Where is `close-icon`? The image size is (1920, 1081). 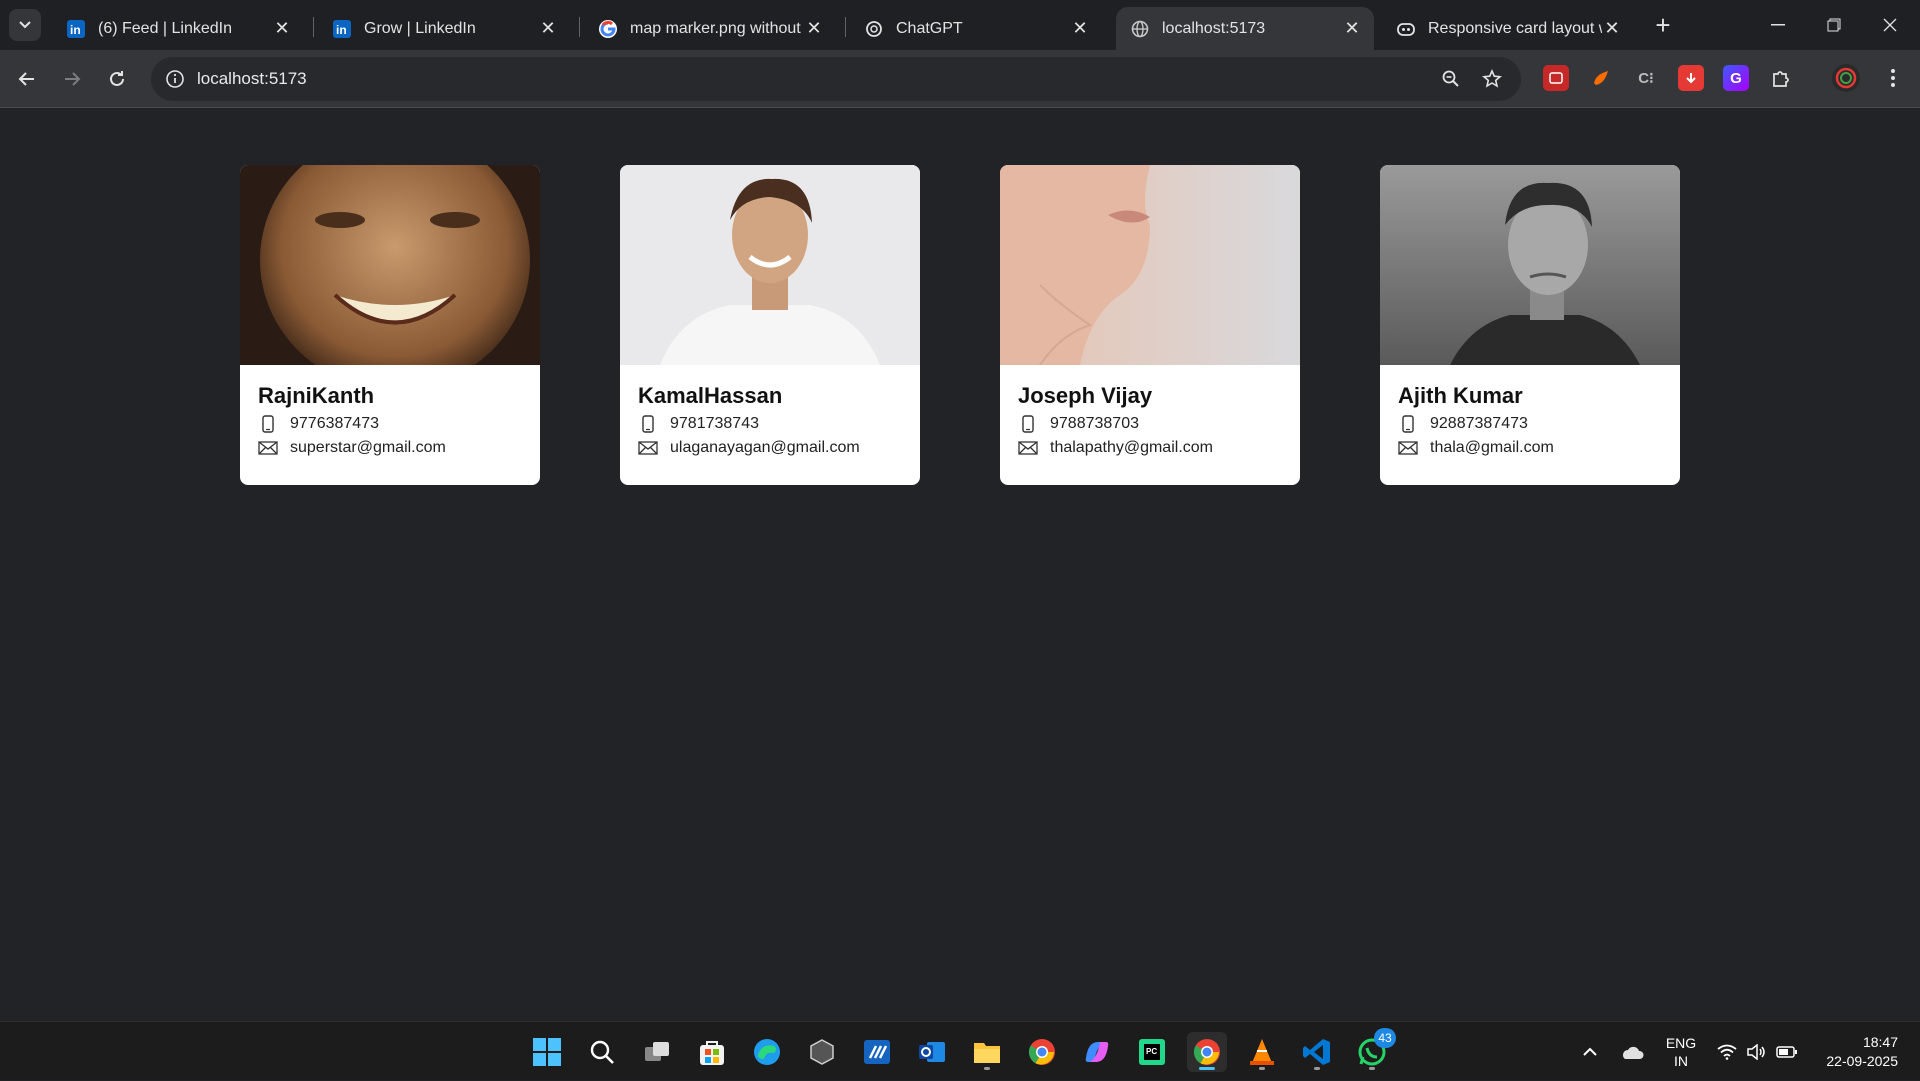
close-icon is located at coordinates (1890, 25).